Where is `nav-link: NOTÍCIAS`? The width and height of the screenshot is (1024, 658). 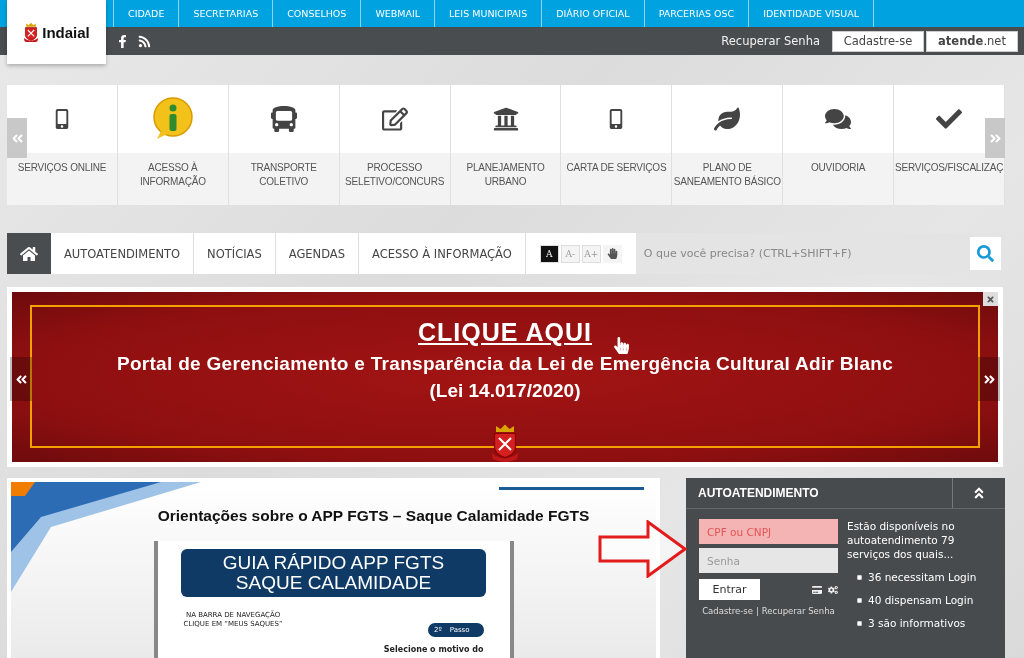 nav-link: NOTÍCIAS is located at coordinates (235, 253).